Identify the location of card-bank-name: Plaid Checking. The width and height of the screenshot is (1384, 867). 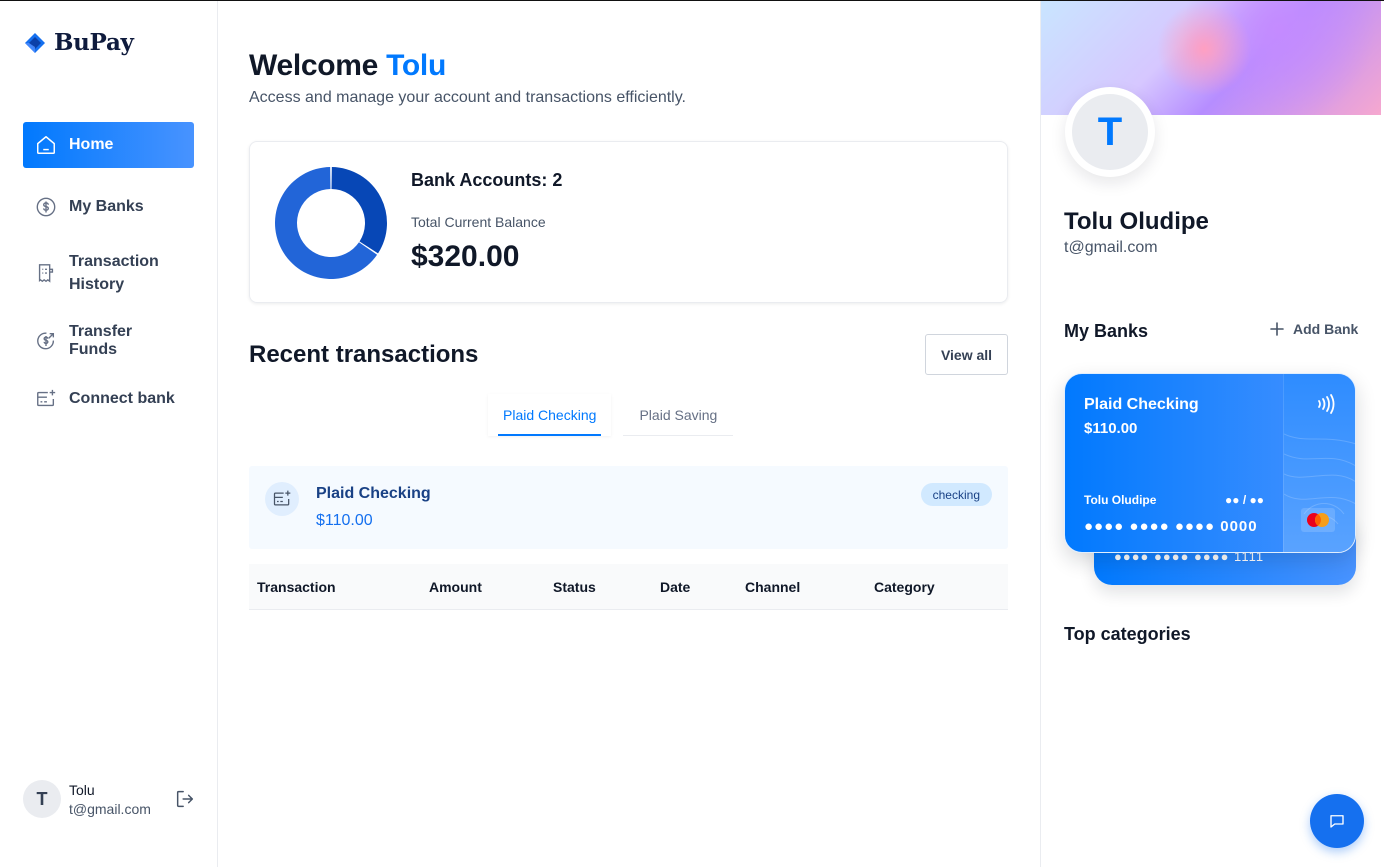
(1141, 404).